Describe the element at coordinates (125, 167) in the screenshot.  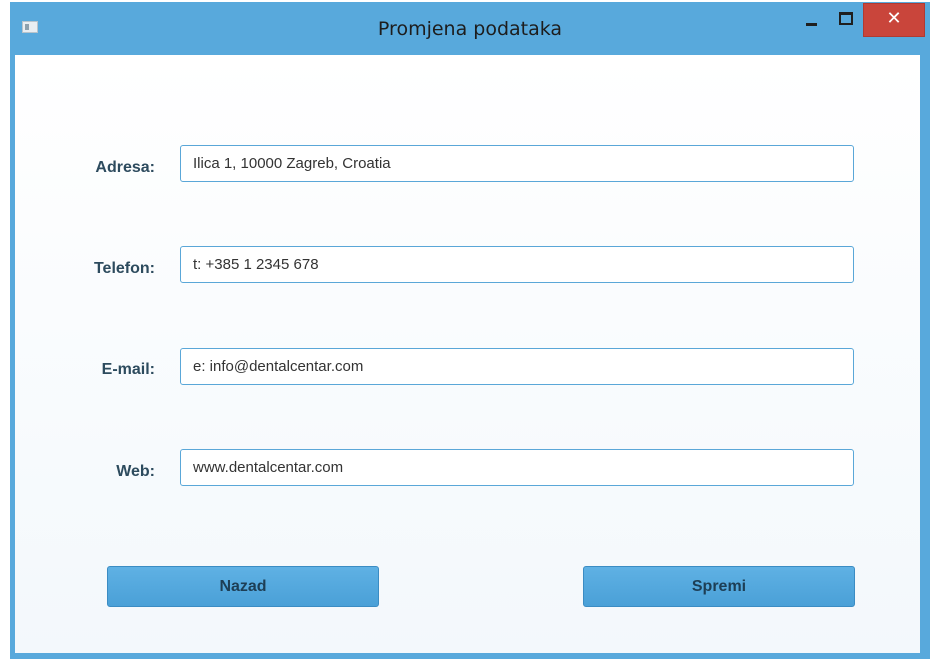
I see `address-label: Adresa:` at that location.